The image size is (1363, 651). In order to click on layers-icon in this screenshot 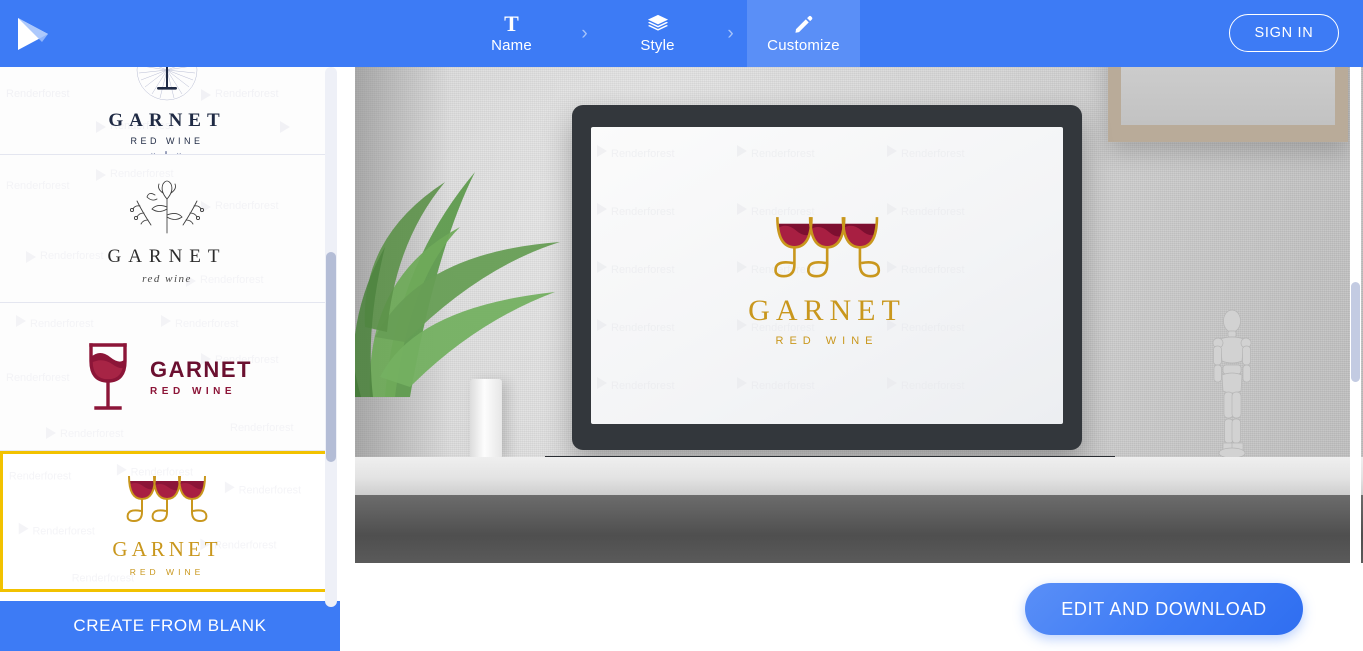, I will do `click(658, 24)`.